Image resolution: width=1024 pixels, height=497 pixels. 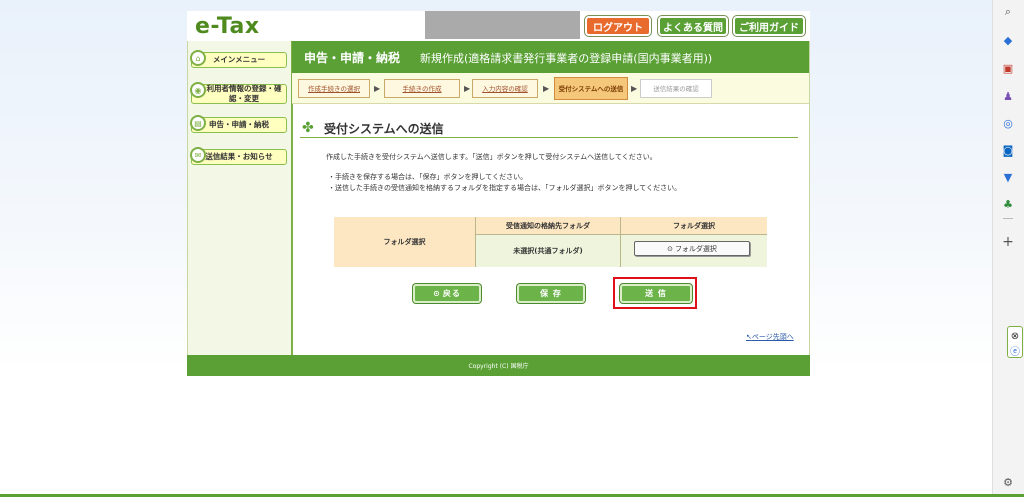 I want to click on tag-icon: ◆, so click(x=1008, y=40).